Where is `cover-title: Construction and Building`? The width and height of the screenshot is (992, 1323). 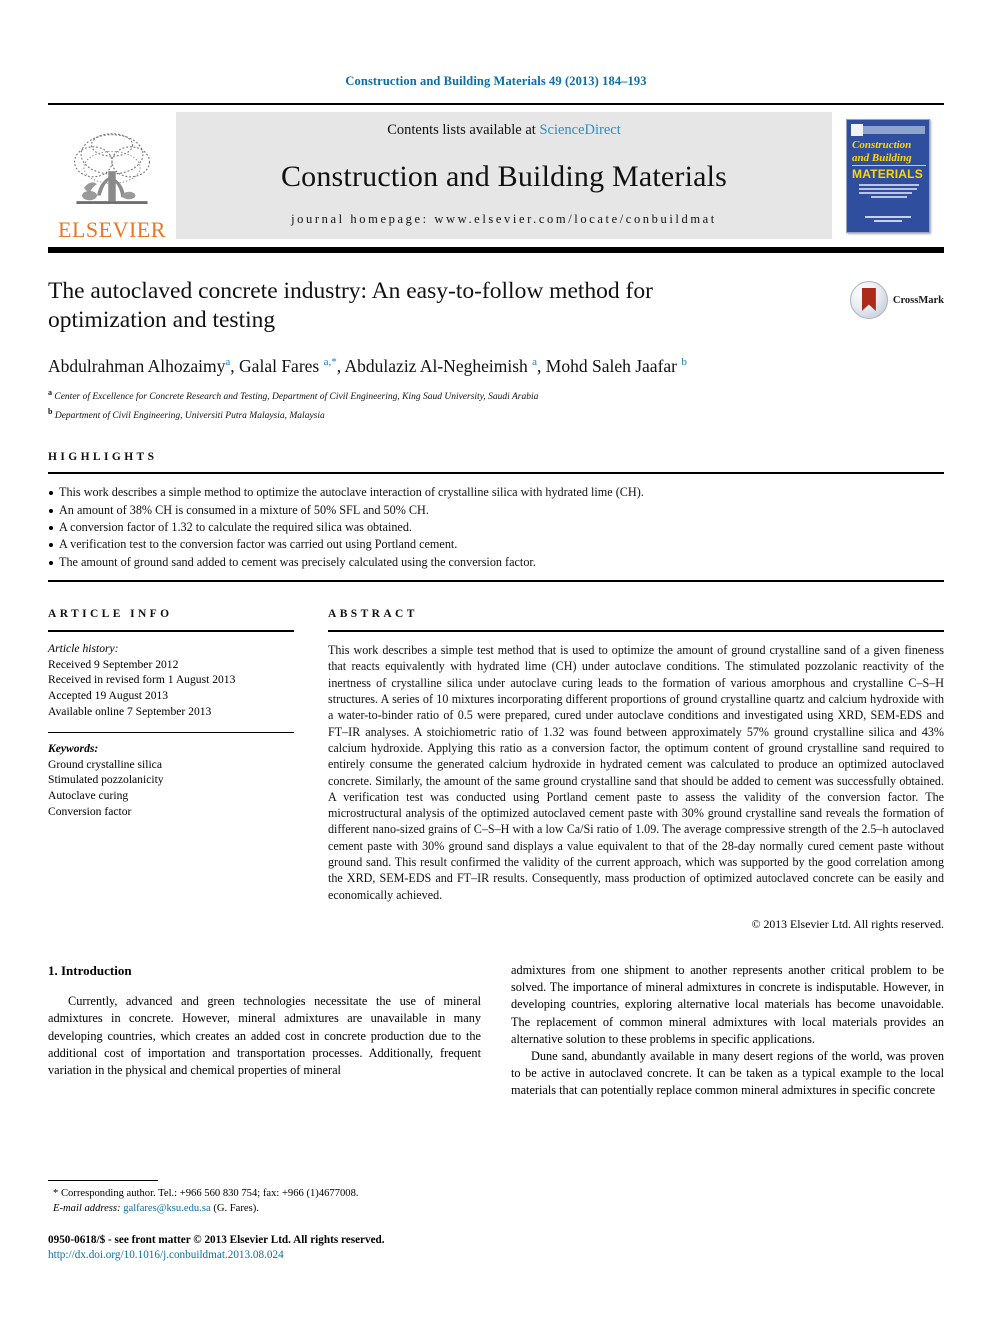
cover-title: Construction and Building is located at coordinates (889, 151).